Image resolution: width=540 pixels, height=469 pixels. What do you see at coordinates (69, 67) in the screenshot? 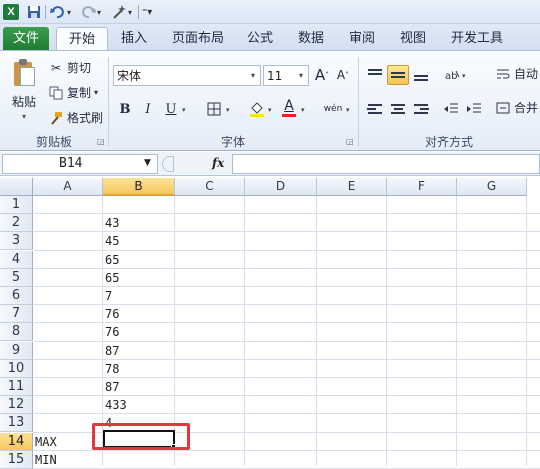
I see `cut-button: ✂ 剪切` at bounding box center [69, 67].